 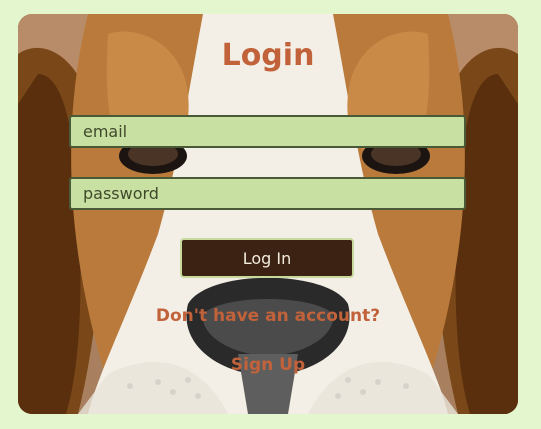 I want to click on sign-up-link: Sign Up, so click(x=268, y=365).